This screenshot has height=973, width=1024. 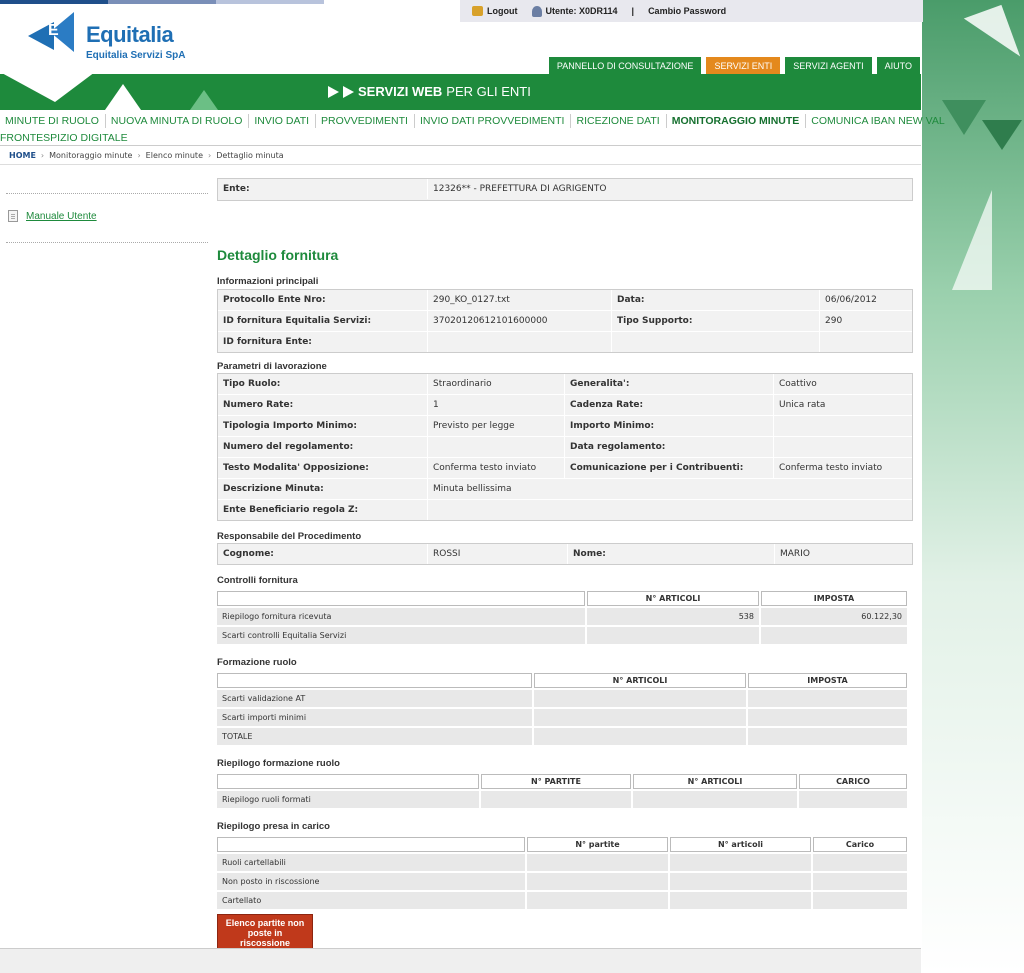 I want to click on banner-title: SERVIZI WEB PER GLI ENTI, so click(x=429, y=91).